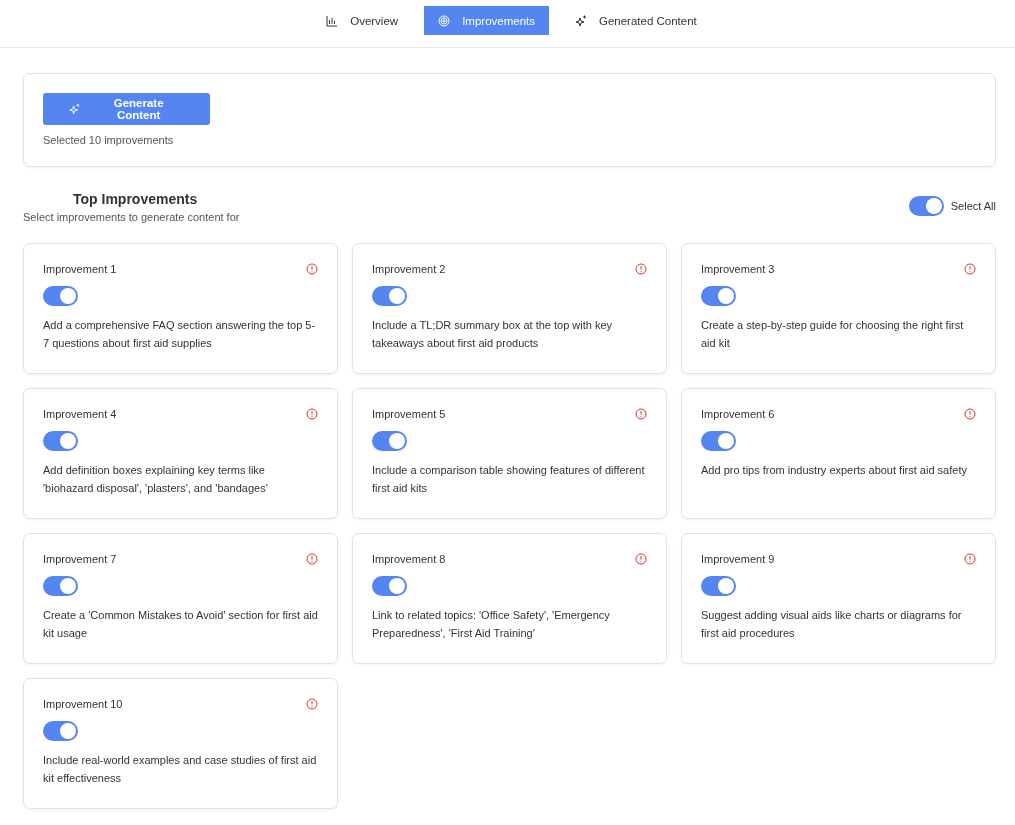 This screenshot has width=1015, height=825. What do you see at coordinates (180, 624) in the screenshot?
I see `improvement-description: Create a 'Common Mistakes to Avoid' section for first aid kit usage` at bounding box center [180, 624].